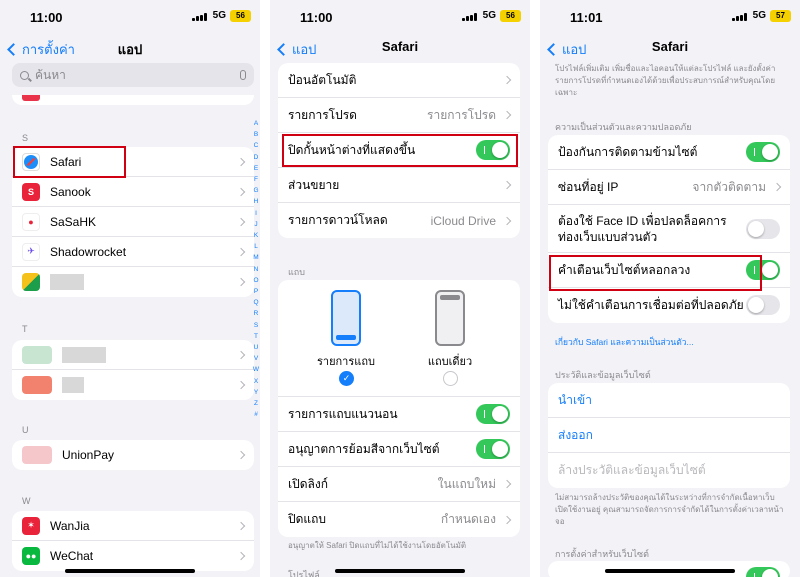 The width and height of the screenshot is (800, 577). What do you see at coordinates (763, 229) in the screenshot?
I see `face-id-toggle` at bounding box center [763, 229].